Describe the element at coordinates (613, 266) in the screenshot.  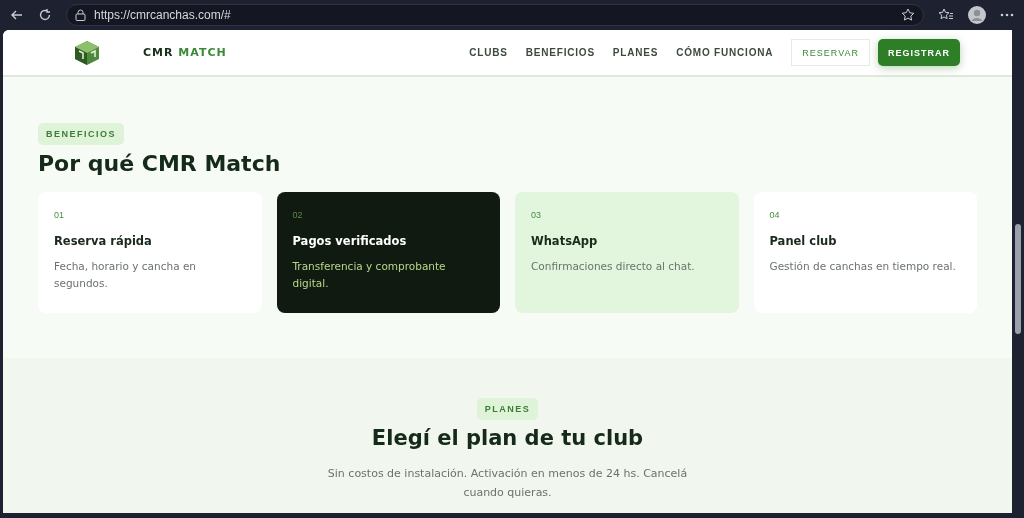
I see `card-text: Confirmaciones directo al chat.` at that location.